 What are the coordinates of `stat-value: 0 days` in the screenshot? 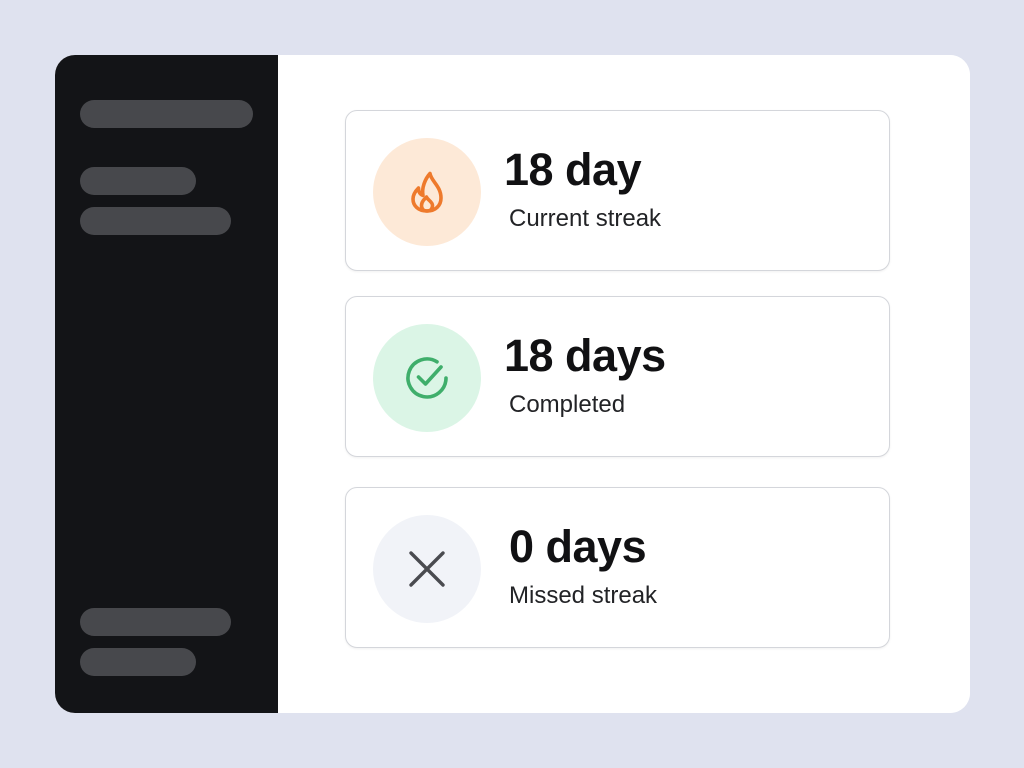 It's located at (578, 546).